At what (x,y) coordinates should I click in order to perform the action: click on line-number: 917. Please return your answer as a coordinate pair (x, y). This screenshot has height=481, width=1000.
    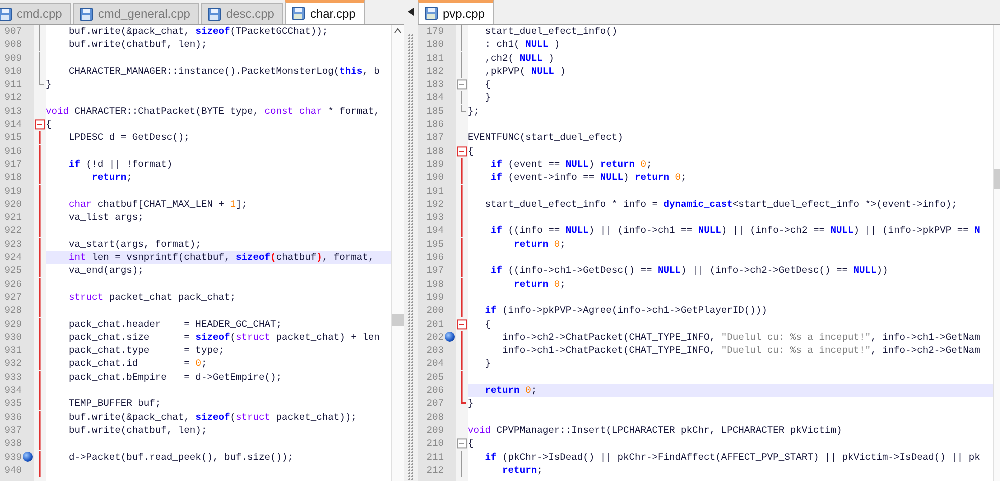
    Looking at the image, I should click on (13, 165).